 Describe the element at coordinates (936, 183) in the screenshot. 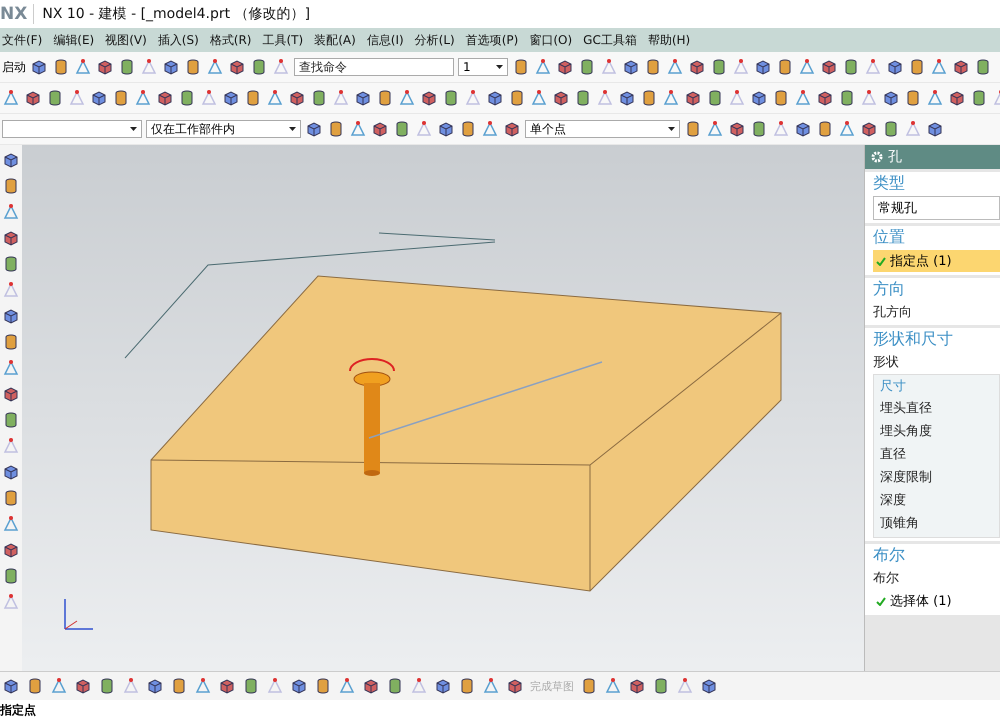

I see `section-title: 类型` at that location.